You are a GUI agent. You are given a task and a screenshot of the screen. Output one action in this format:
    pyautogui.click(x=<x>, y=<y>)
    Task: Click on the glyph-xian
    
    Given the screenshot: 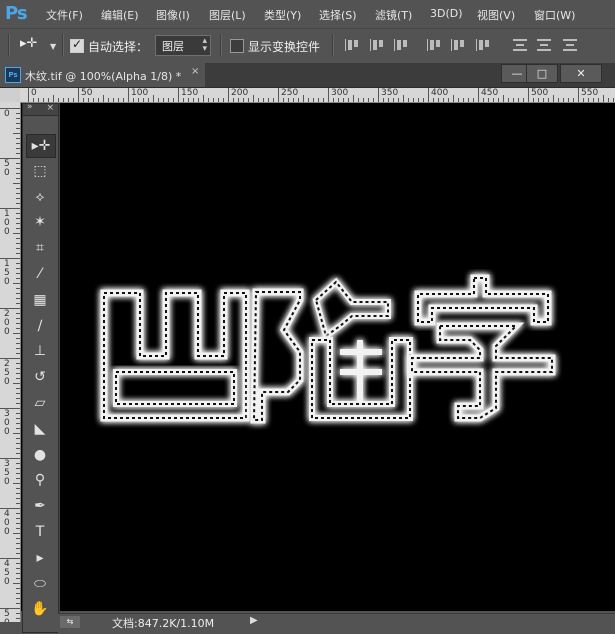 What is the action you would take?
    pyautogui.click(x=277, y=356)
    